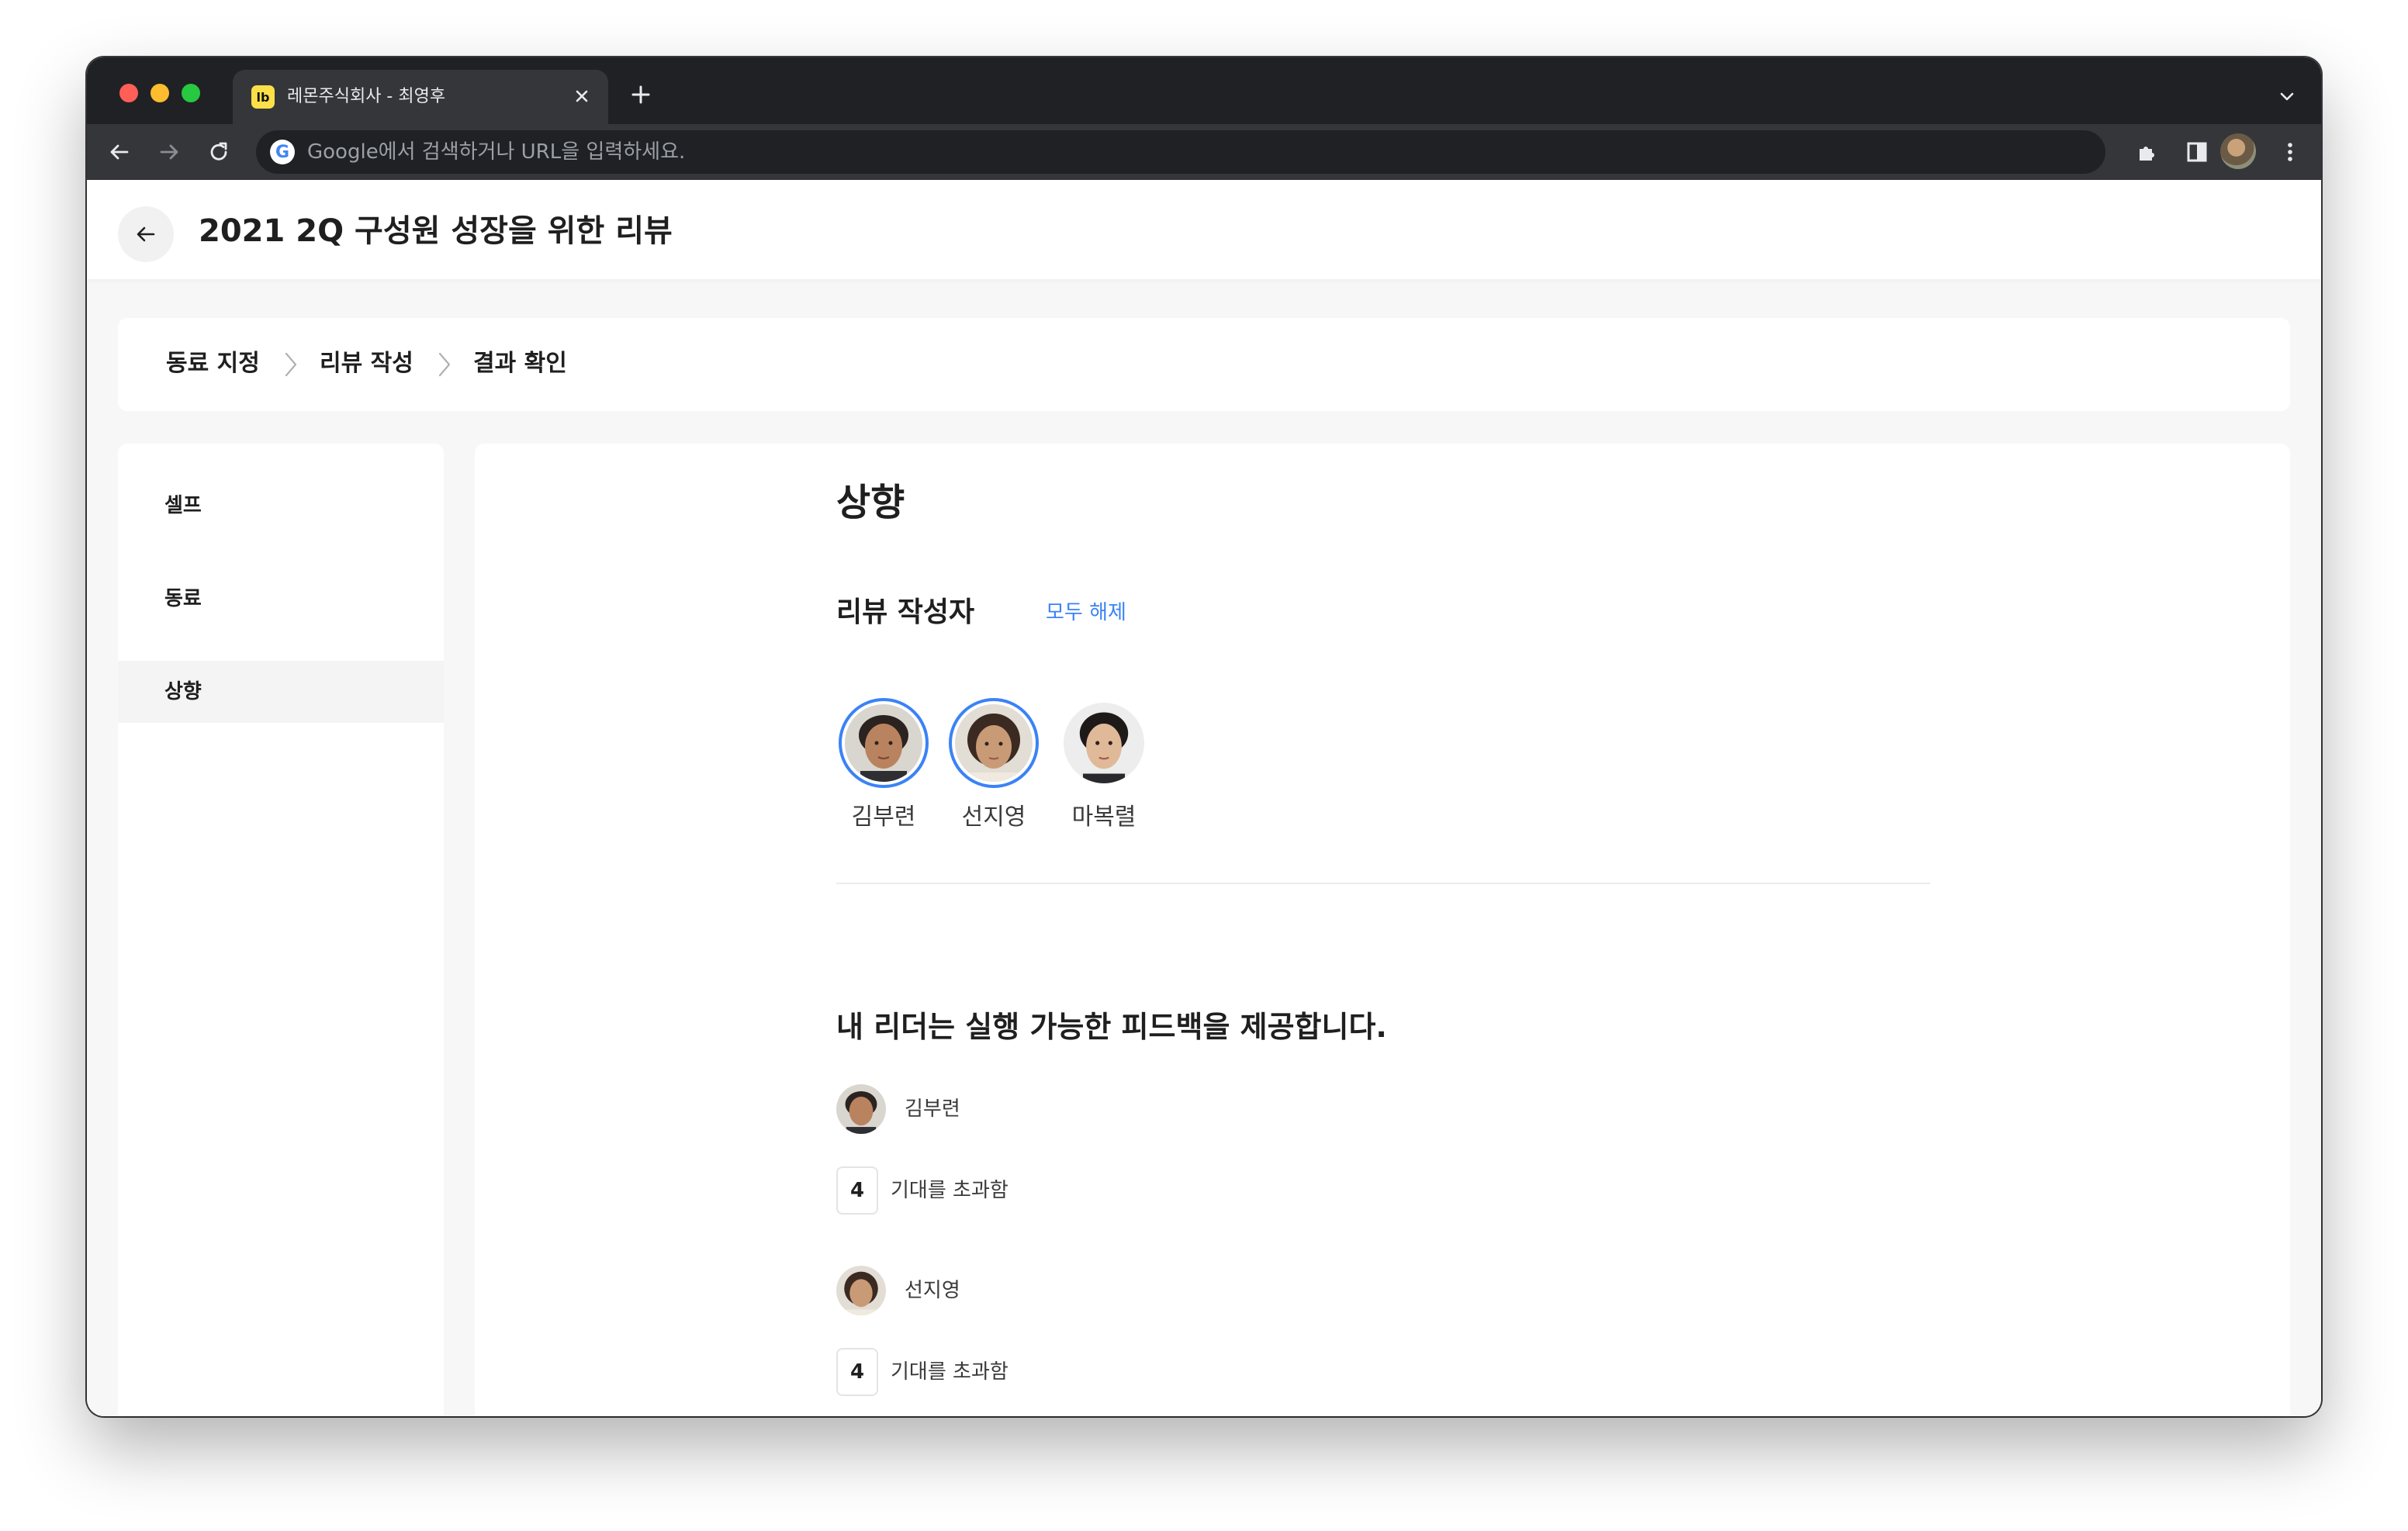 Image resolution: width=2408 pixels, height=1531 pixels. Describe the element at coordinates (436, 231) in the screenshot. I see `page-title: 2021 2Q 구성원 성장을 위한 리뷰` at that location.